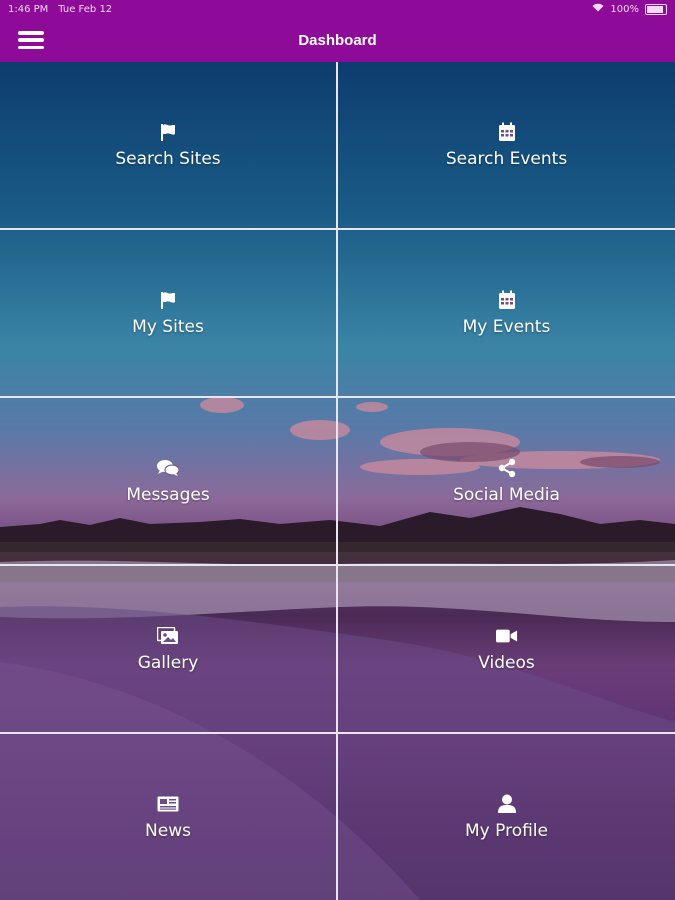 Image resolution: width=675 pixels, height=900 pixels. Describe the element at coordinates (168, 145) in the screenshot. I see `tile-search-sites: Search Sites` at that location.